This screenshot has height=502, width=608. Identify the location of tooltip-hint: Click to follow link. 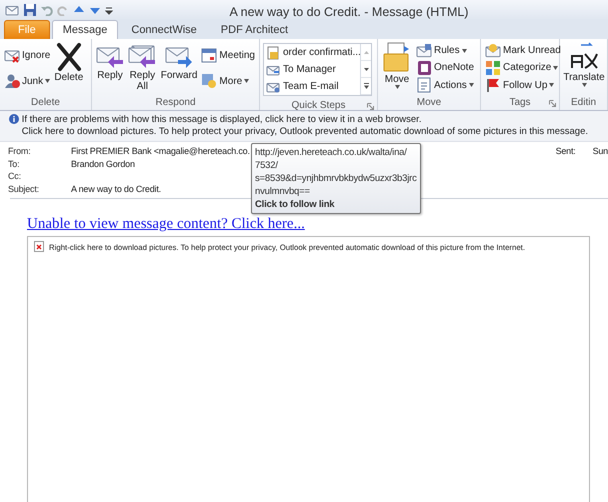
(294, 204).